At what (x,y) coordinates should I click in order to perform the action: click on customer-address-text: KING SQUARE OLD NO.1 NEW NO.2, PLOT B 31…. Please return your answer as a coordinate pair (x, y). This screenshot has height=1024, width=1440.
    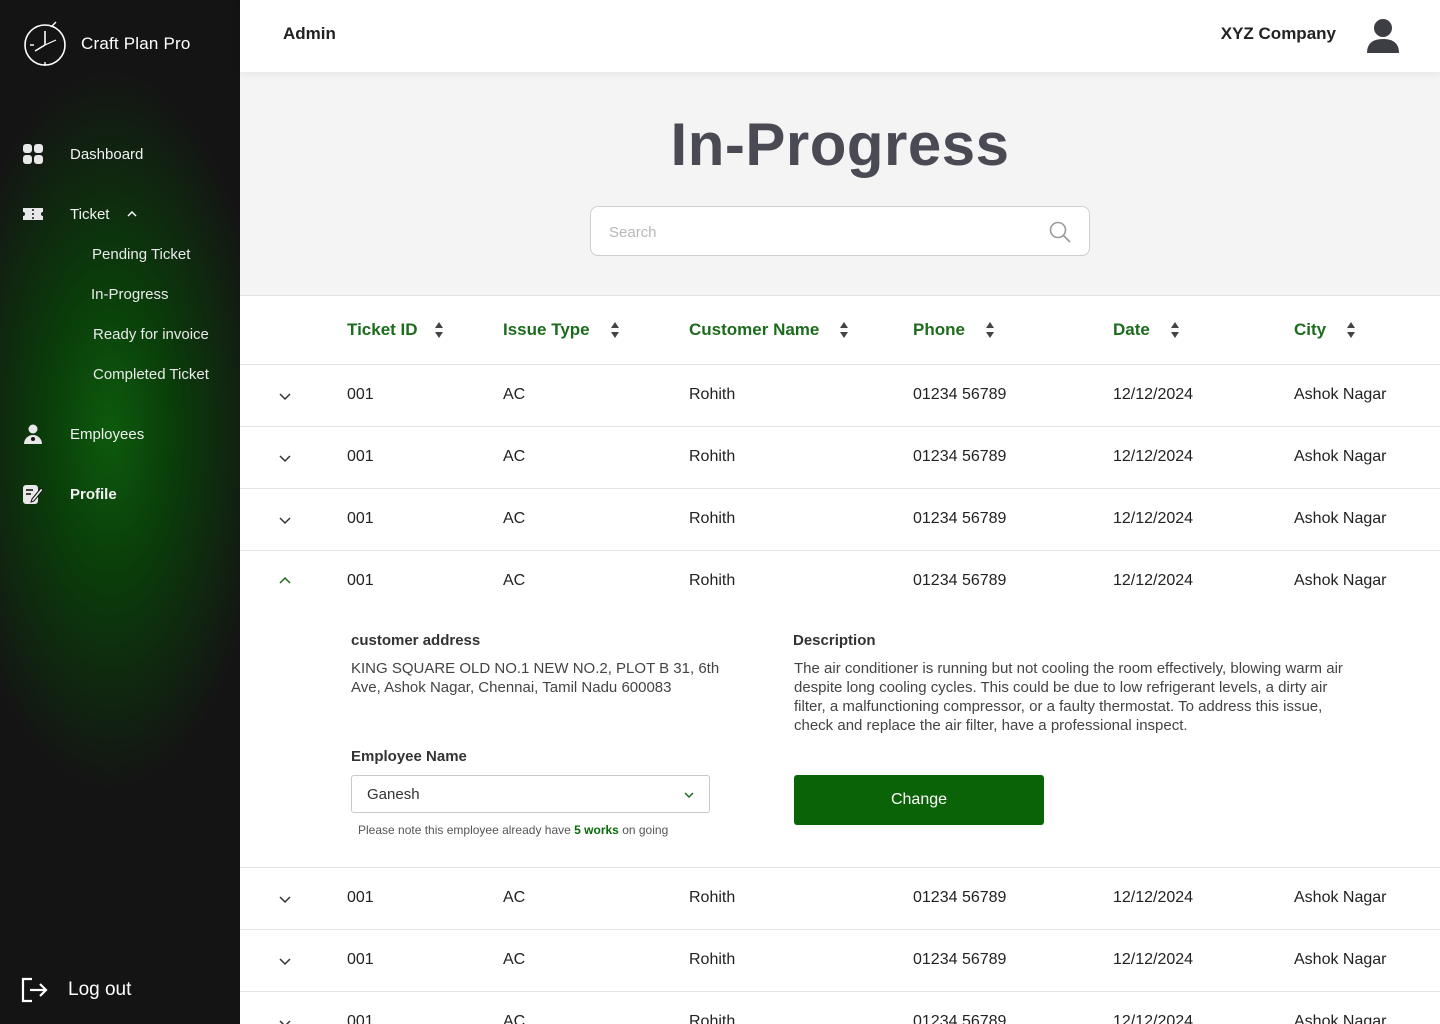
    Looking at the image, I should click on (541, 678).